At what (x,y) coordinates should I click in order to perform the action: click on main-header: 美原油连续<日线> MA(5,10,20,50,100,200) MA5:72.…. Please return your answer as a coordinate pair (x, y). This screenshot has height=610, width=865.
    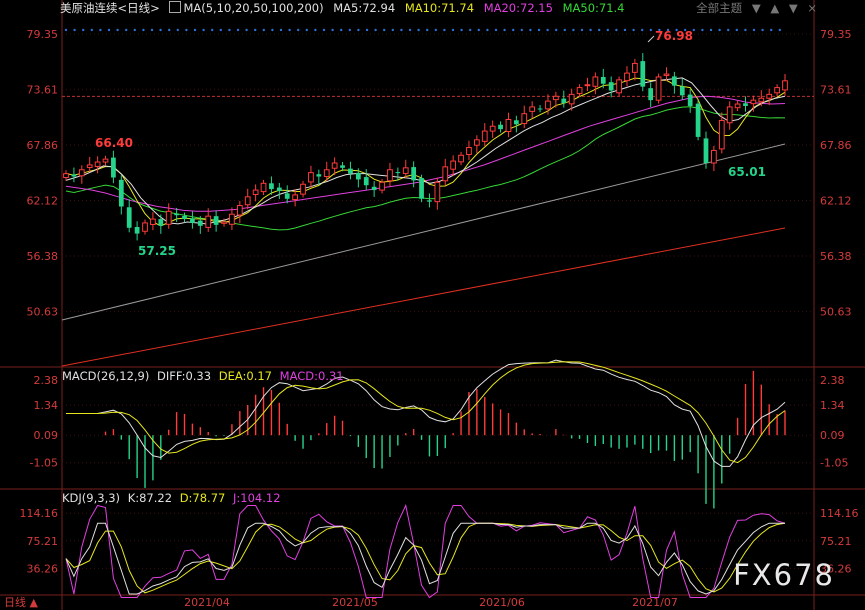
    Looking at the image, I should click on (345, 8).